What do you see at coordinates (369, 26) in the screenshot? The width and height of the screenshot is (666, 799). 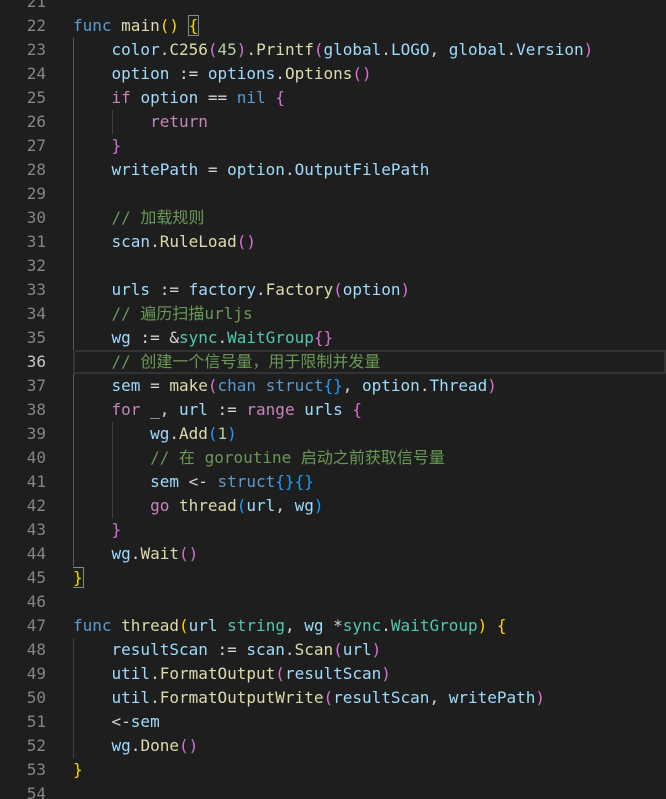 I see `line-content: func main() {` at bounding box center [369, 26].